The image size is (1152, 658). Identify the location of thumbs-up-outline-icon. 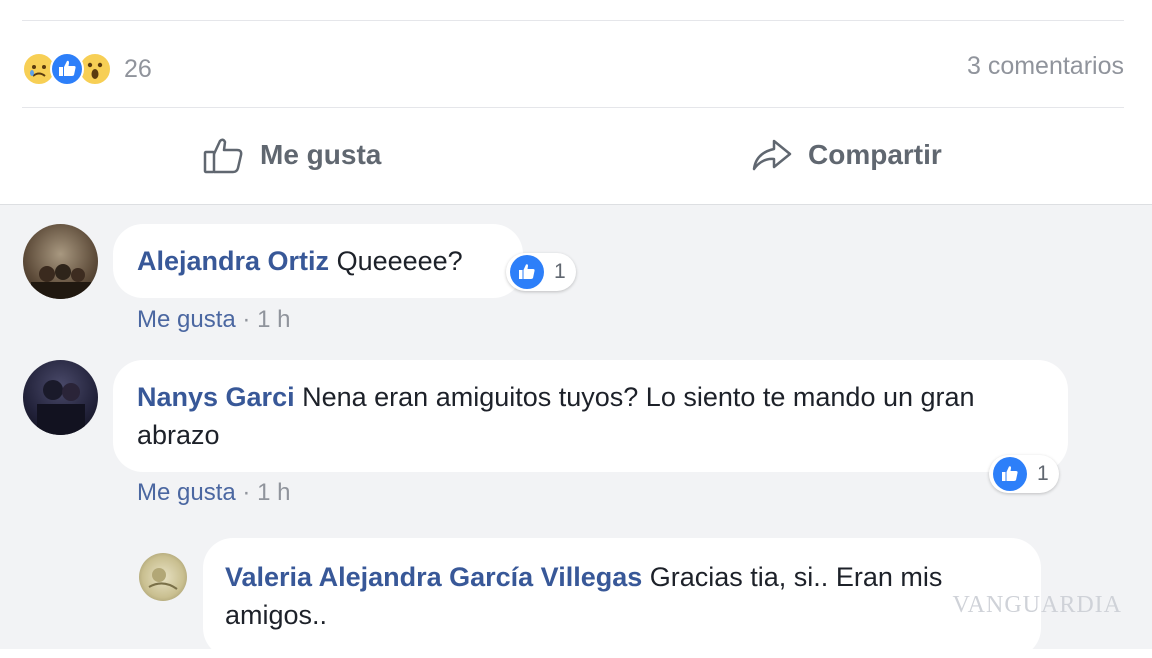
(223, 156).